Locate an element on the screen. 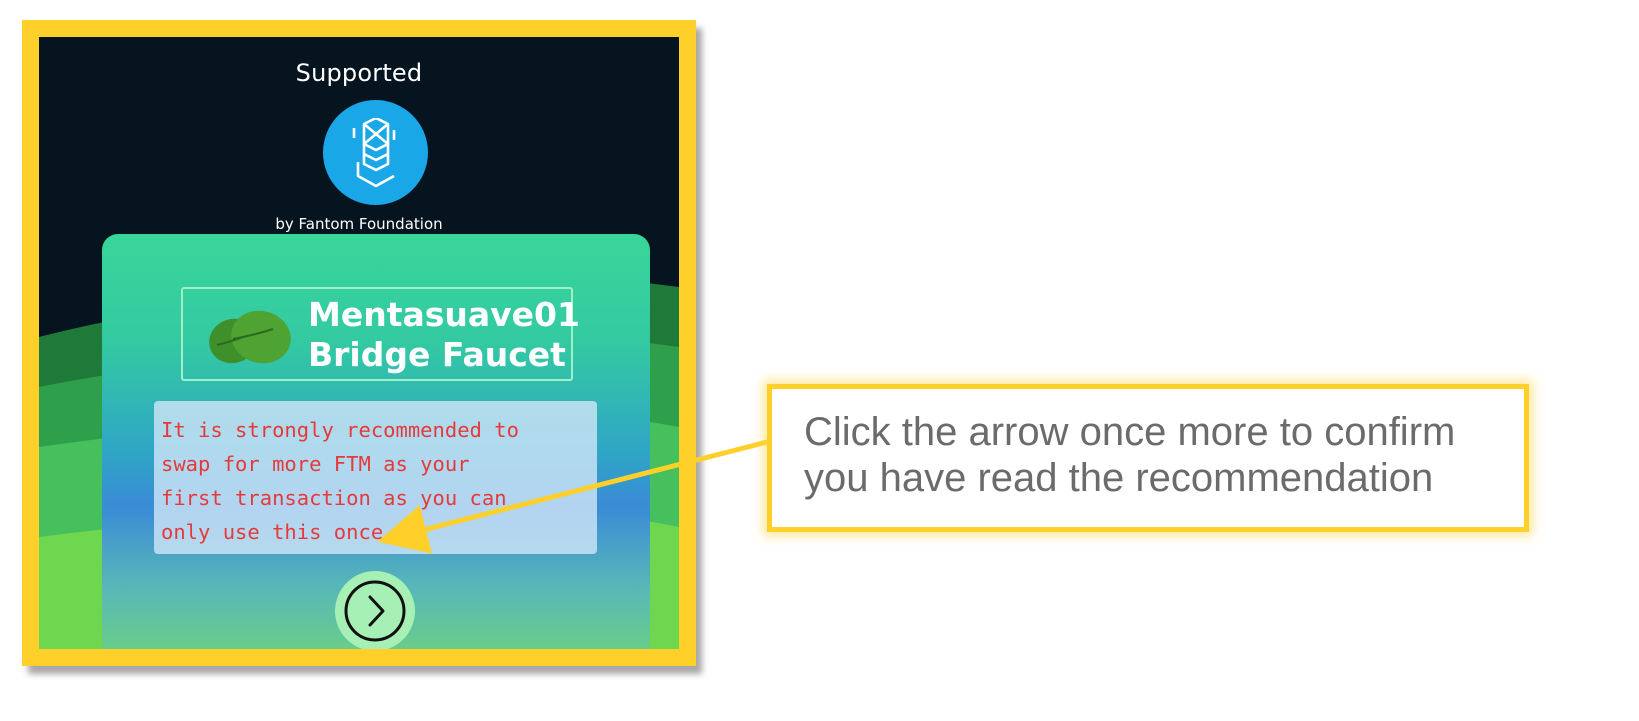 Image resolution: width=1639 pixels, height=721 pixels. recommendation-line: swap for more FTM as your is located at coordinates (315, 464).